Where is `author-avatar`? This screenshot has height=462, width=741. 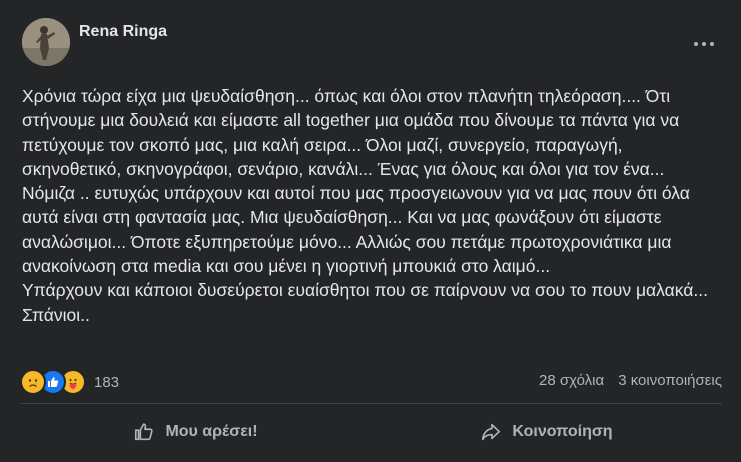
author-avatar is located at coordinates (46, 42).